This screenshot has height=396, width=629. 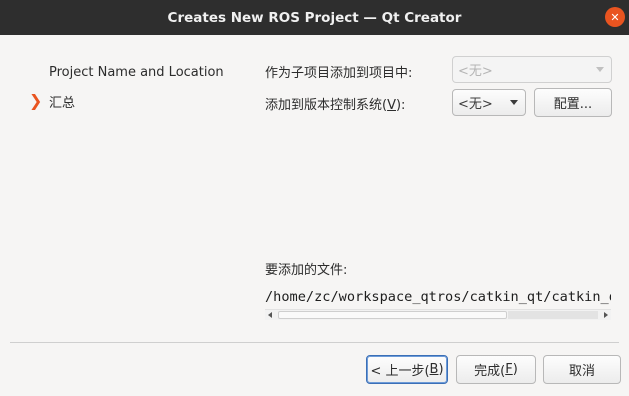 I want to click on window-titlebar: Creates New ROS Project — Qt Creator ✕, so click(x=314, y=17).